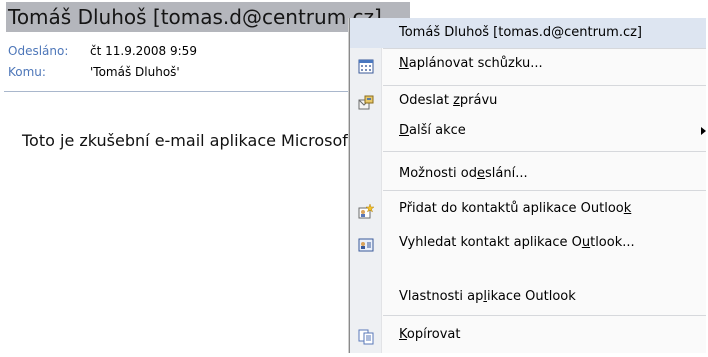 The width and height of the screenshot is (708, 357). I want to click on menu-item-label: Odeslat zprávu, so click(448, 100).